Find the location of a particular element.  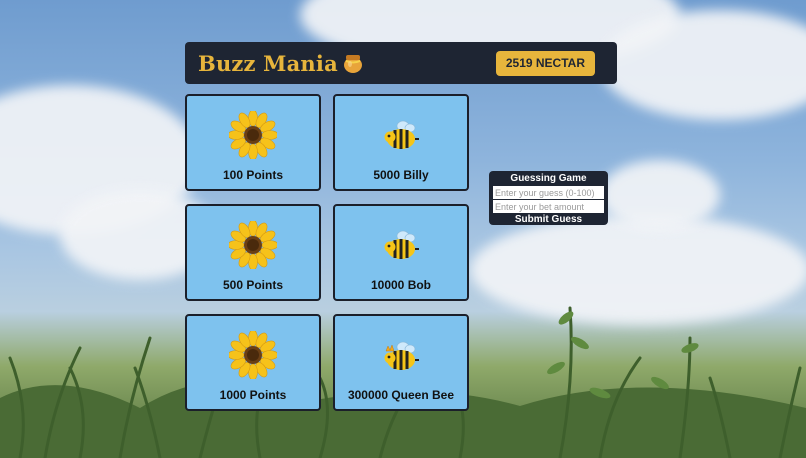

app-title: Buzz Mania is located at coordinates (281, 63).